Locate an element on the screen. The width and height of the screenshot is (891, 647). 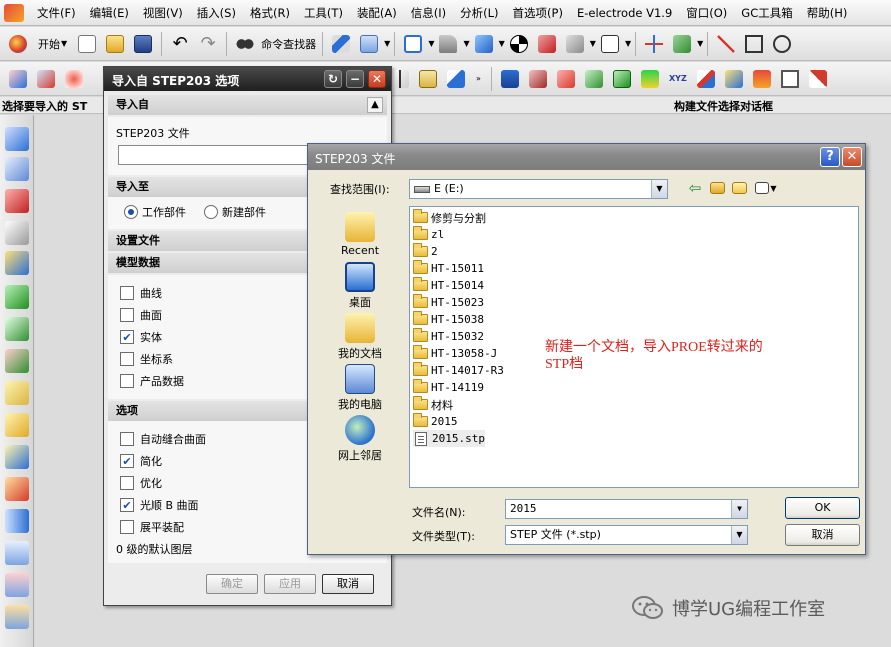
list-item: 材料 is located at coordinates (433, 404).